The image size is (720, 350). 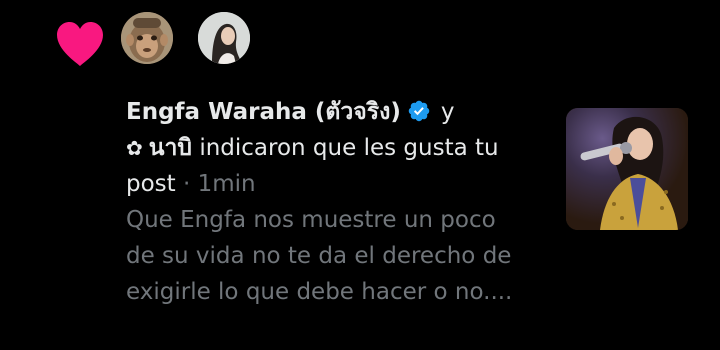 I want to click on post-excerpt-line-1: Que Engfa nos muestre un poco, so click(x=311, y=220).